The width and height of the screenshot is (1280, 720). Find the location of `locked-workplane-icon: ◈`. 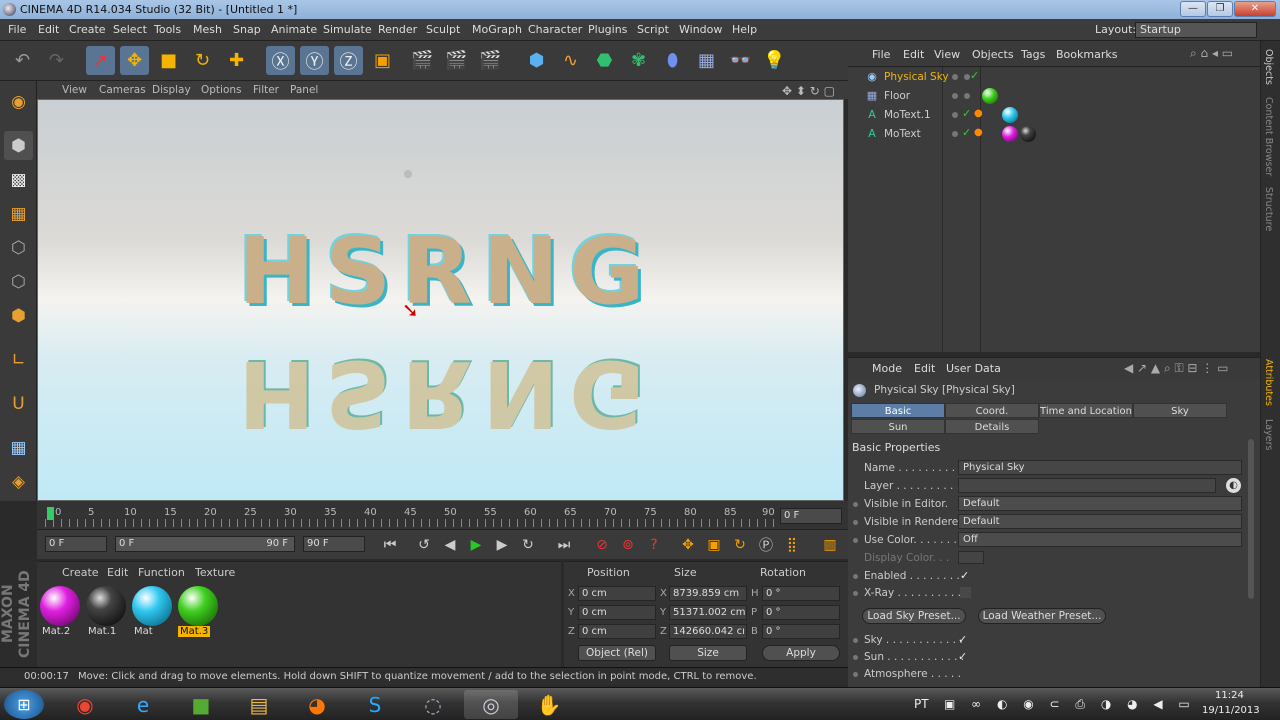

locked-workplane-icon: ◈ is located at coordinates (18, 481).